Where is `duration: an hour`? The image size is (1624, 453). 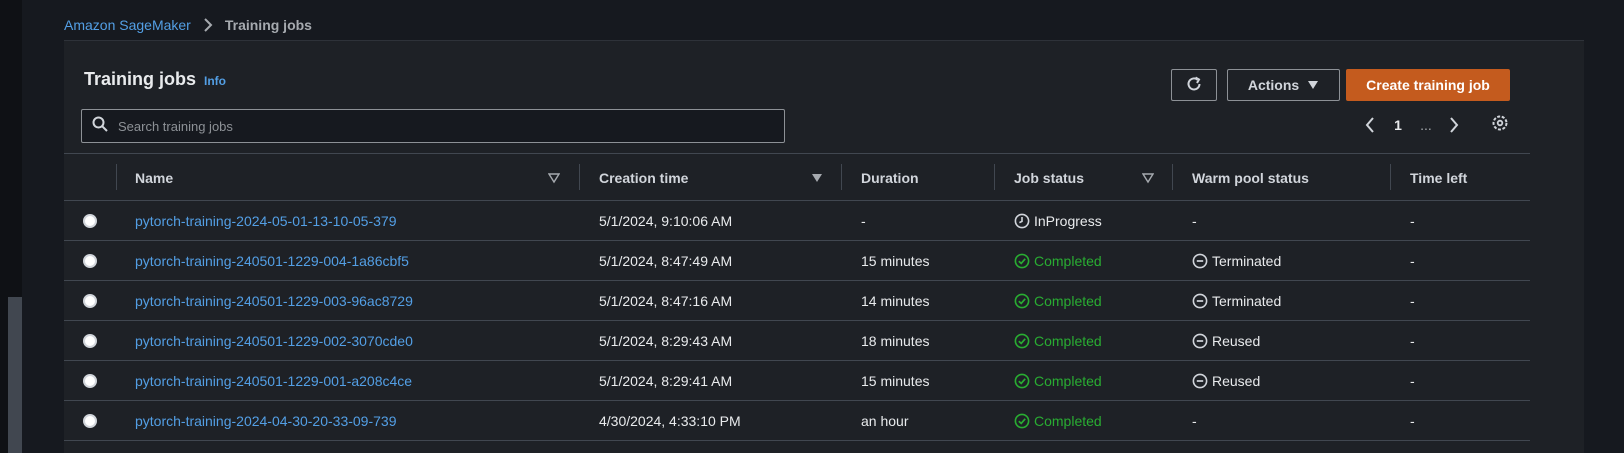 duration: an hour is located at coordinates (885, 421).